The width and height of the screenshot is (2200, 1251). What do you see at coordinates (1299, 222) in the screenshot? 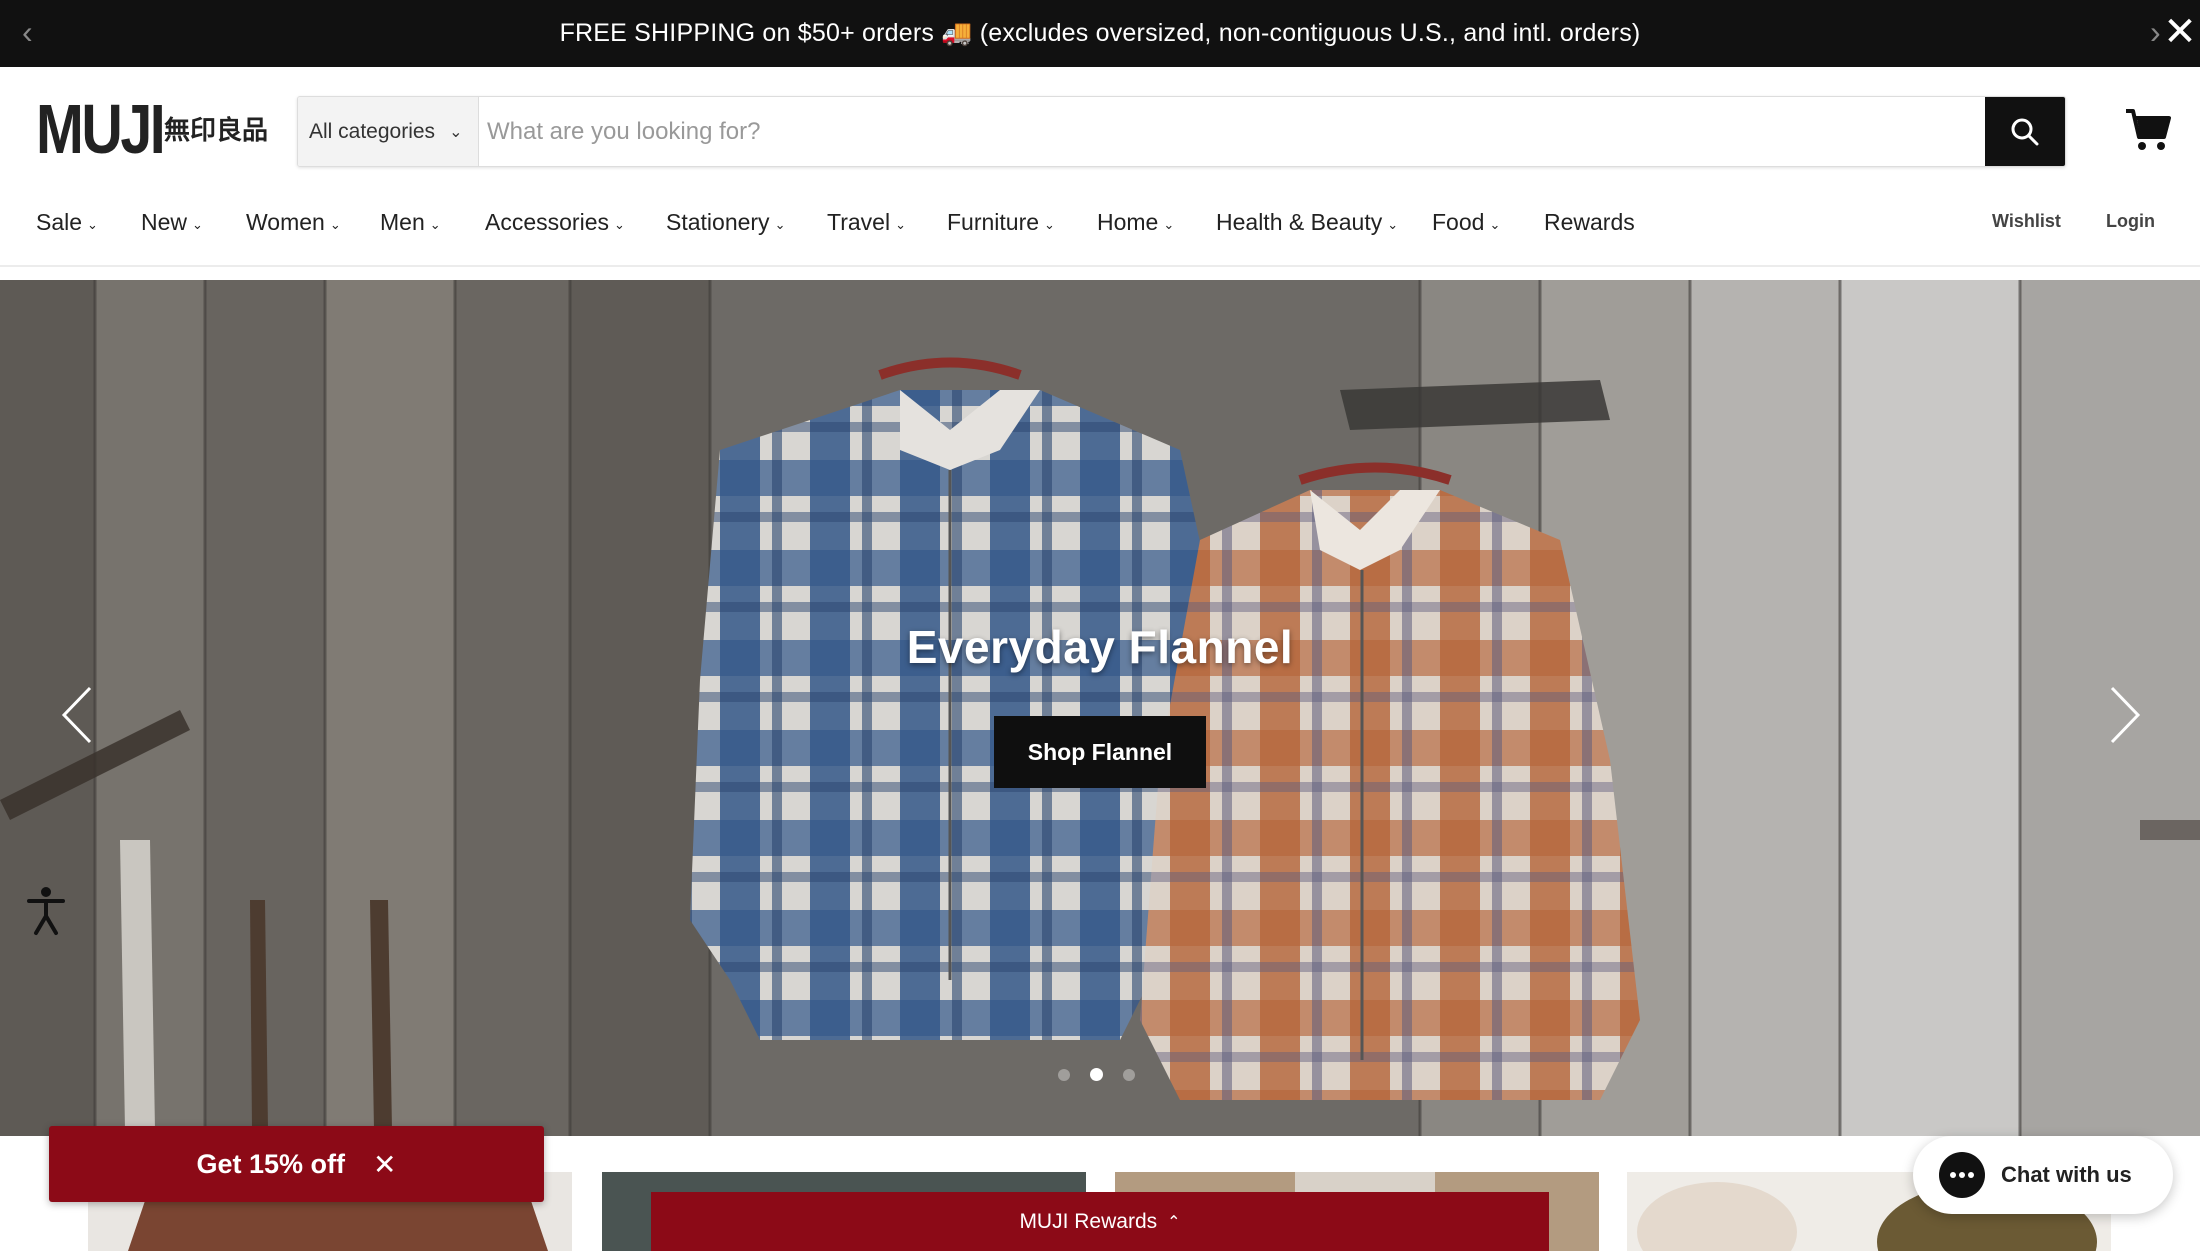
I see `nav-label: Health & Beauty` at bounding box center [1299, 222].